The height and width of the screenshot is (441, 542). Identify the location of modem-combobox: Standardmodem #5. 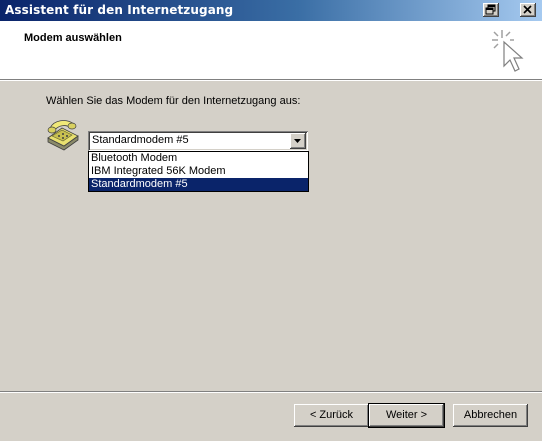
(198, 141).